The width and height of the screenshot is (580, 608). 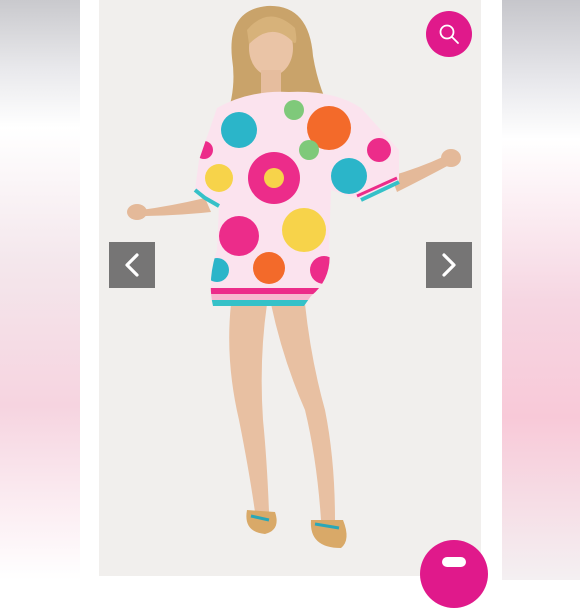 I want to click on previous-image-button, so click(x=132, y=265).